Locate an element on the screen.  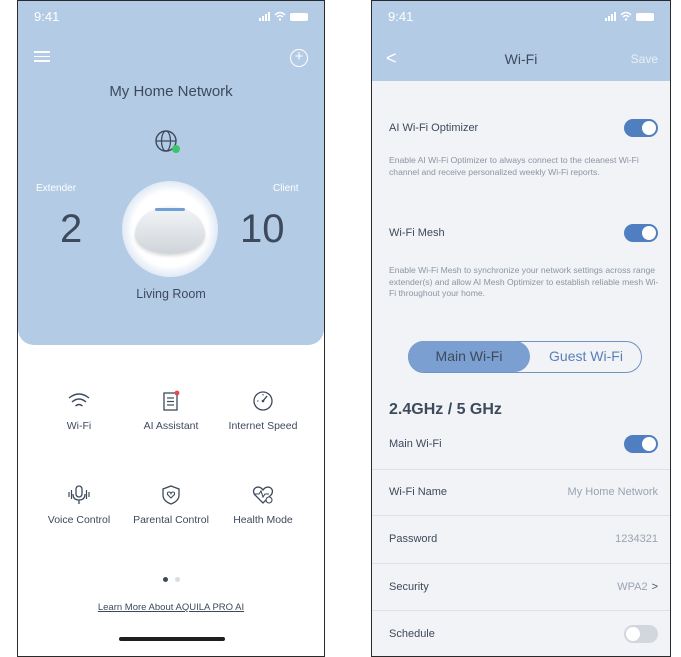
feature-internet-speed: Internet Speed is located at coordinates (263, 411).